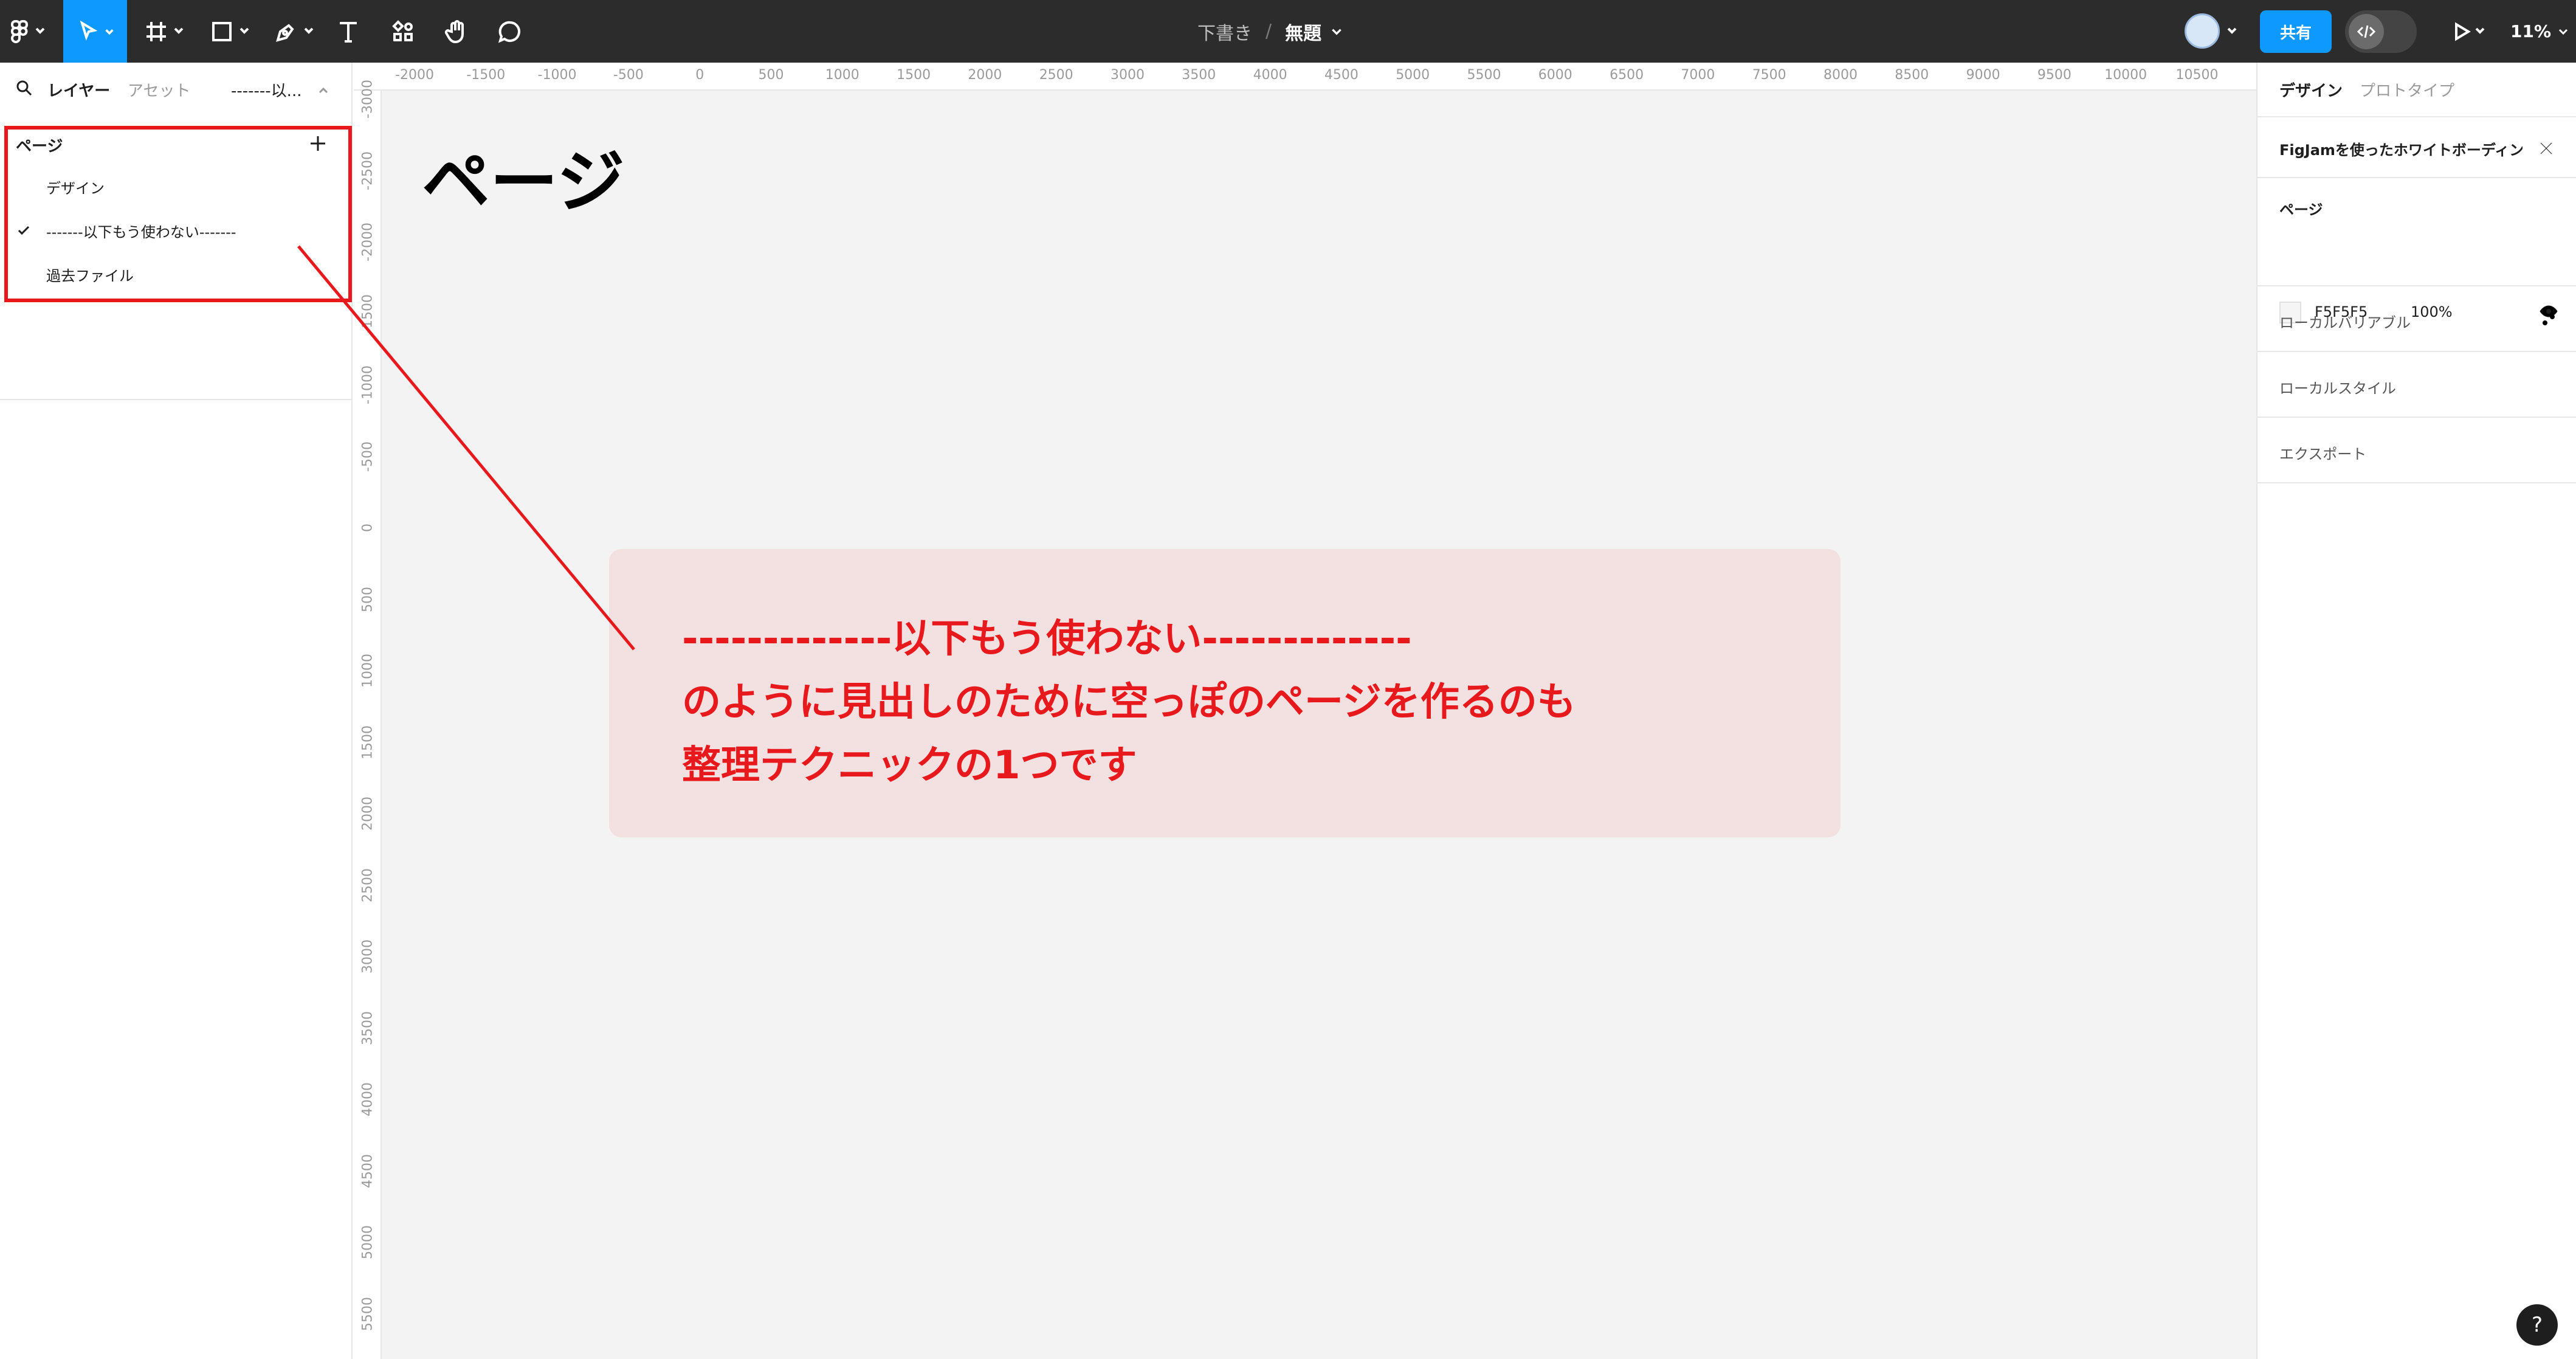 The height and width of the screenshot is (1359, 2576). I want to click on close-icon, so click(2546, 149).